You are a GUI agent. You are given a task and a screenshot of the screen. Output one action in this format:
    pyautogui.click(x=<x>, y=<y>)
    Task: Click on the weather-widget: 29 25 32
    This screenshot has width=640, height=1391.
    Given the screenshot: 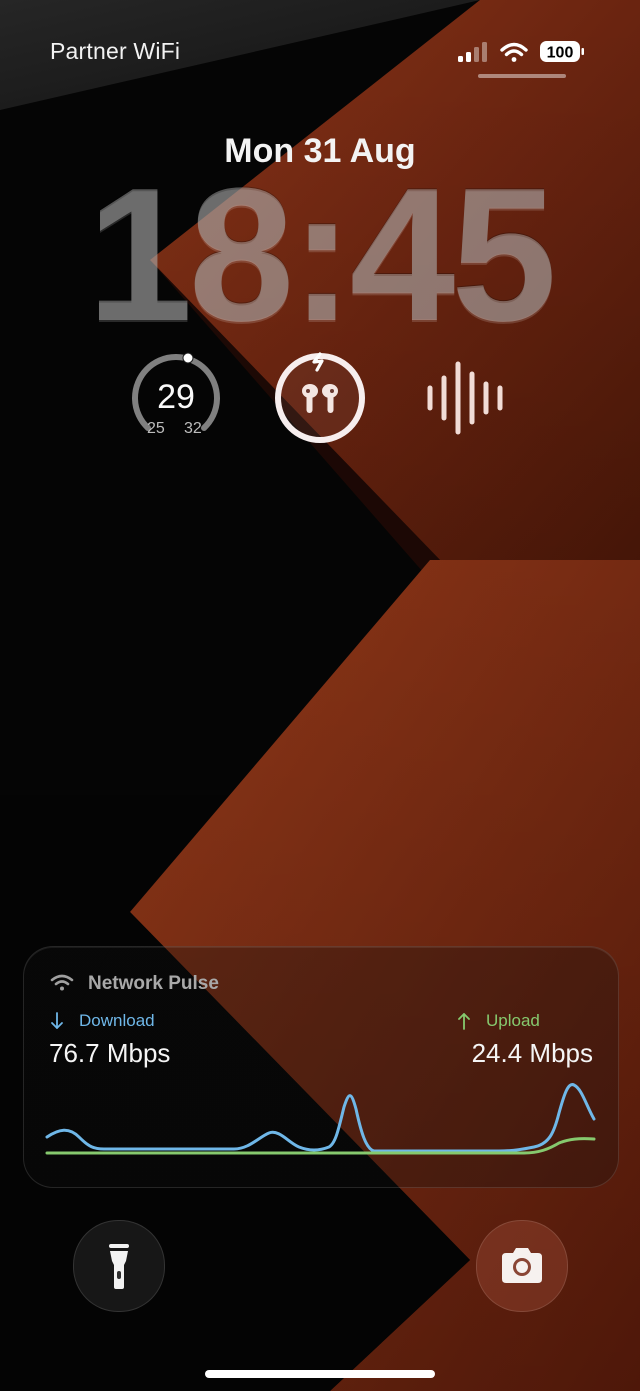 What is the action you would take?
    pyautogui.click(x=176, y=398)
    